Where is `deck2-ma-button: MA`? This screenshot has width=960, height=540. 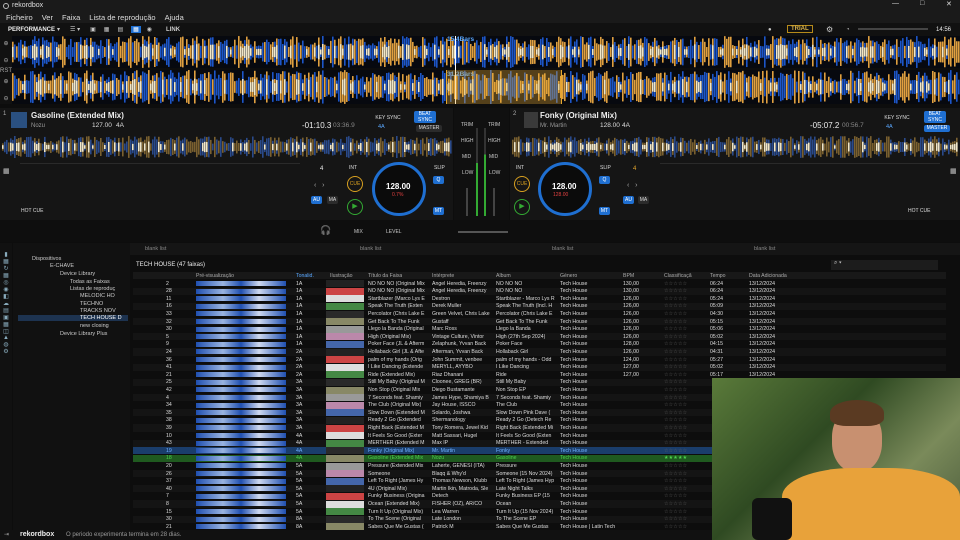 deck2-ma-button: MA is located at coordinates (643, 200).